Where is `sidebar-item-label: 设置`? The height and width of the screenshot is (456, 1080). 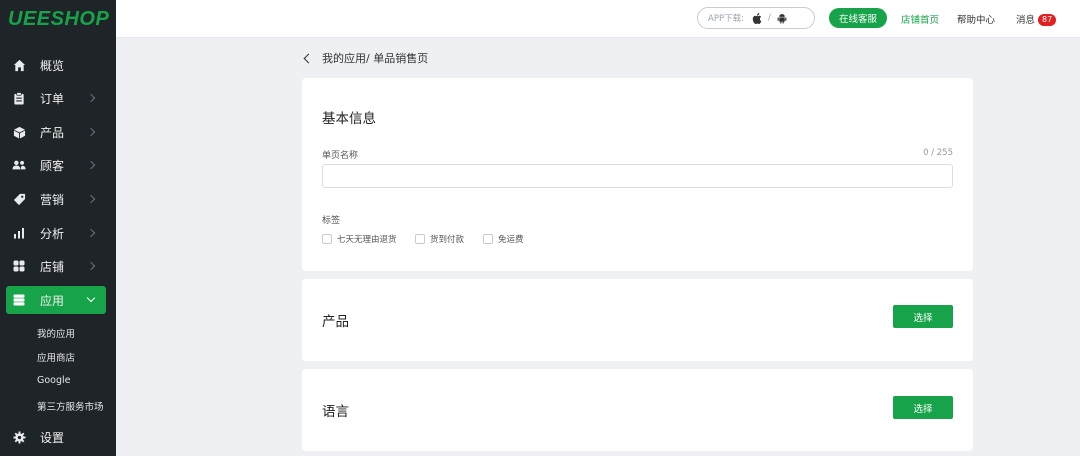 sidebar-item-label: 设置 is located at coordinates (52, 437).